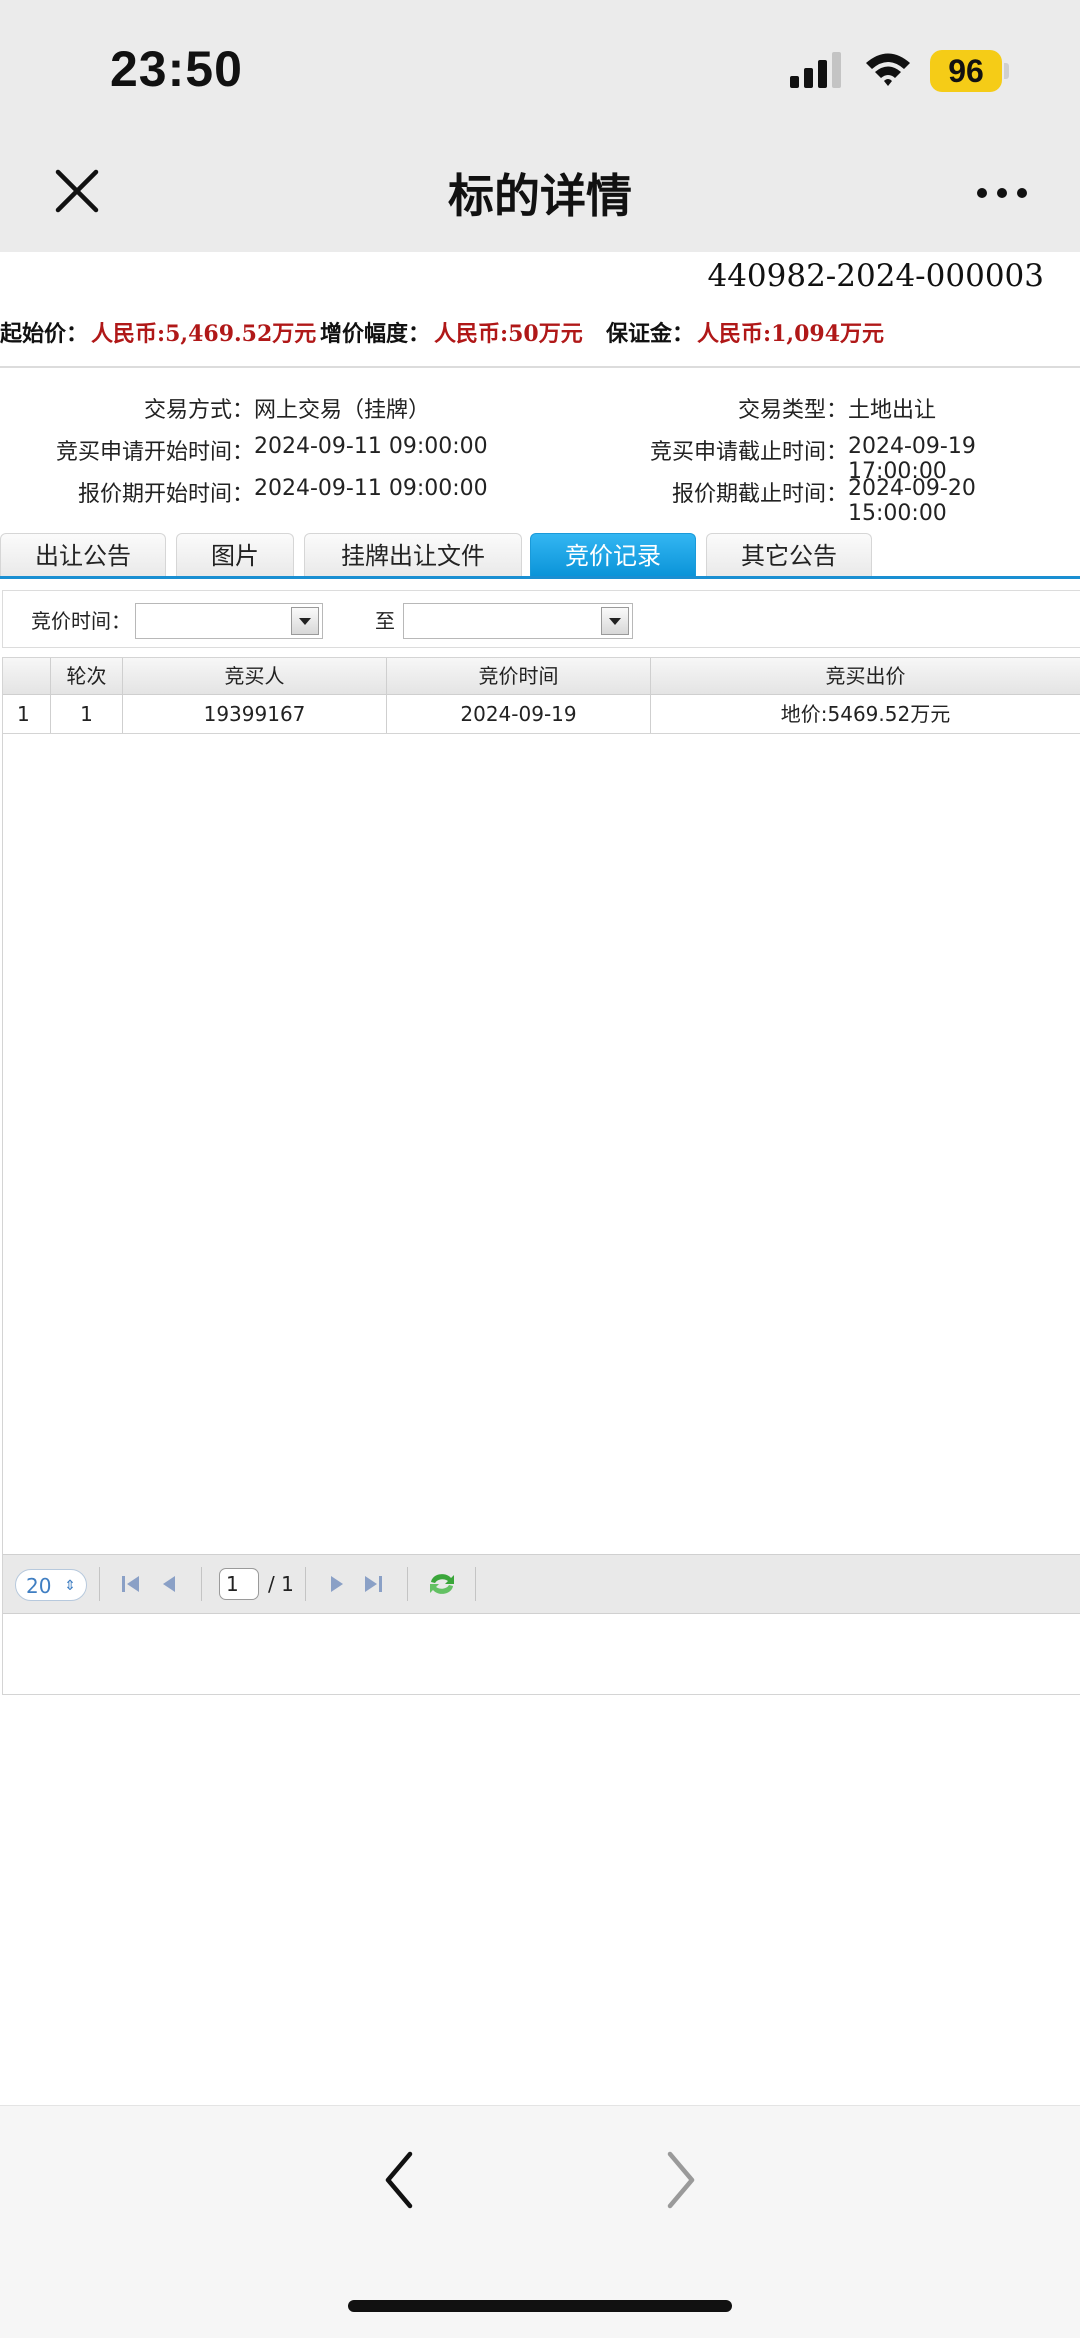  I want to click on quote-start-label: 报价期开始时间：, so click(165, 494).